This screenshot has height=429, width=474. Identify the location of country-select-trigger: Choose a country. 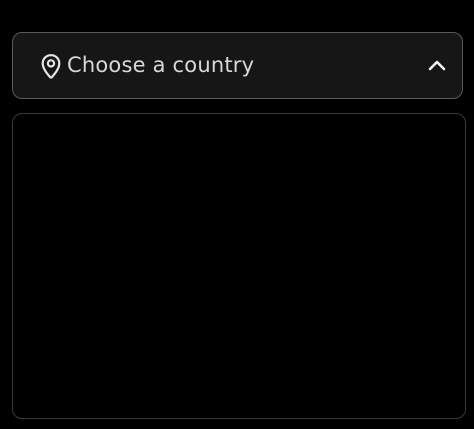
(237, 65).